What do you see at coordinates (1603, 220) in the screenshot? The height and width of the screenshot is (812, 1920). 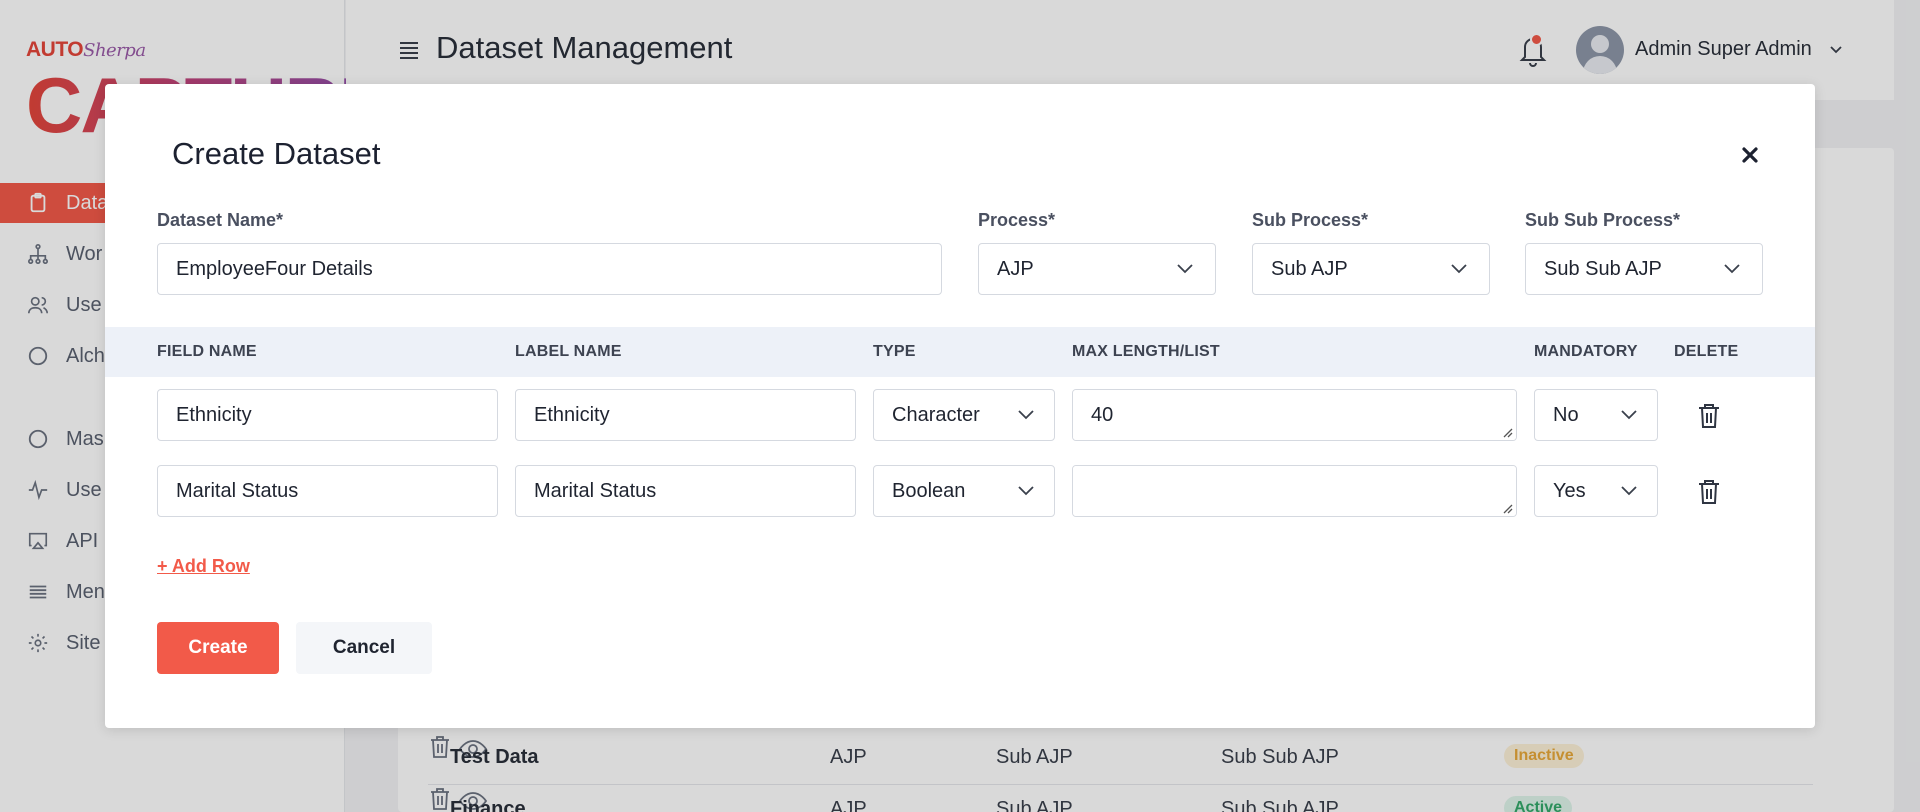 I see `sub-sub-process-label: Sub Sub Process*` at bounding box center [1603, 220].